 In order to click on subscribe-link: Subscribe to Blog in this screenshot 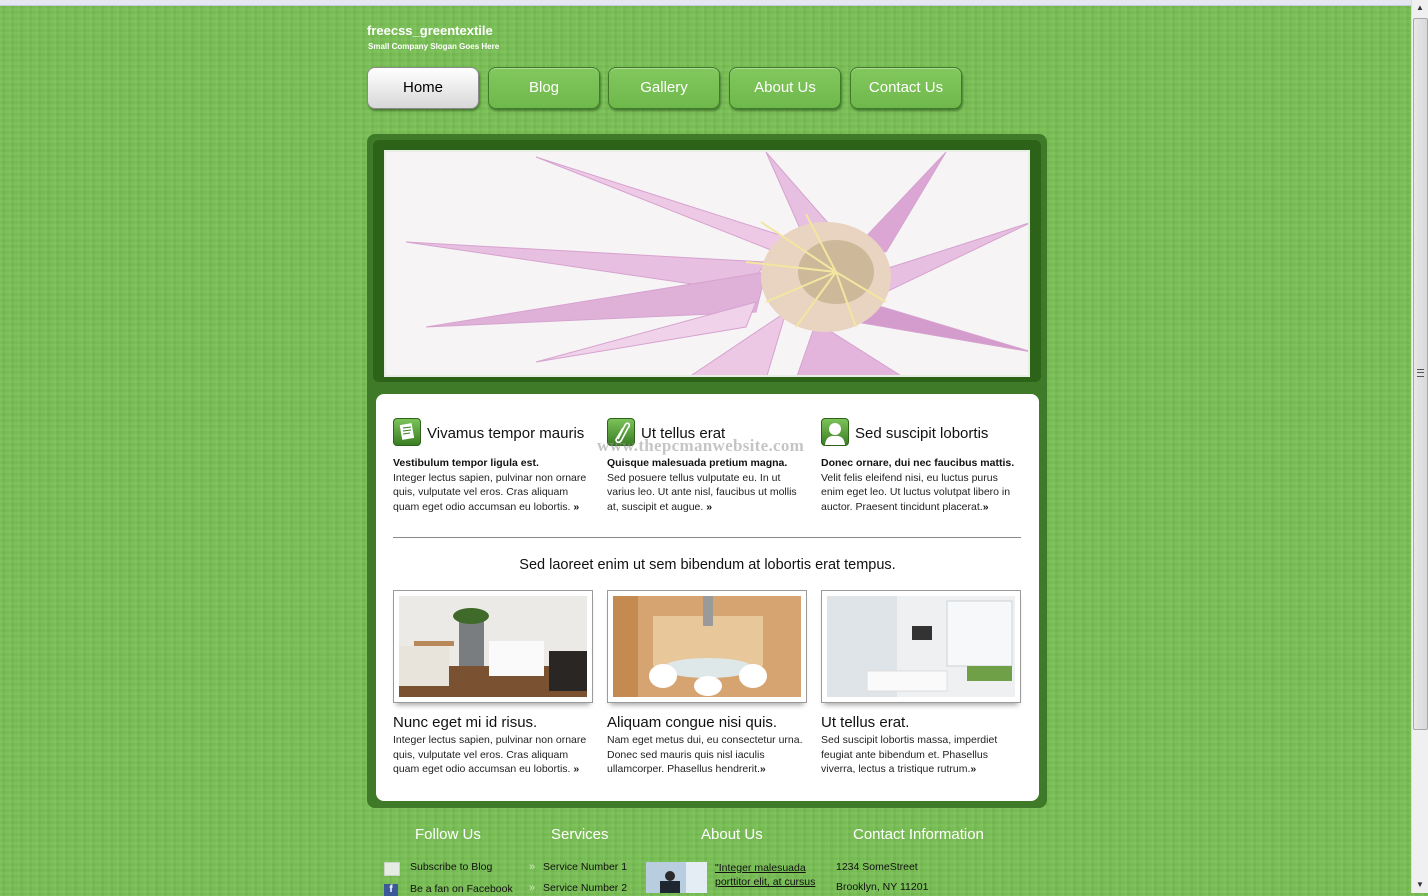, I will do `click(451, 867)`.